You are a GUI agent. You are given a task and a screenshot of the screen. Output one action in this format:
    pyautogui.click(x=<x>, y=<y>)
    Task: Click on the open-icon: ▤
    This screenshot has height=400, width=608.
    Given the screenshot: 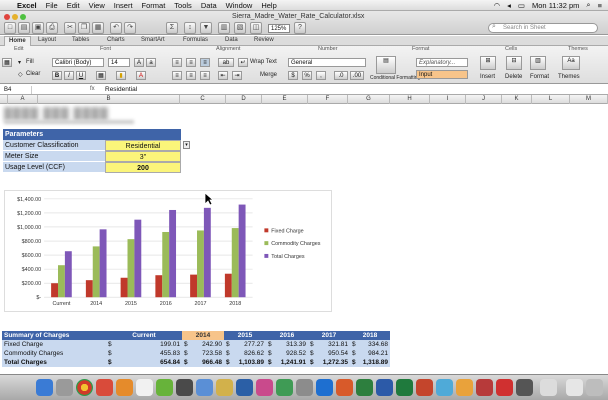 What is the action you would take?
    pyautogui.click(x=24, y=28)
    